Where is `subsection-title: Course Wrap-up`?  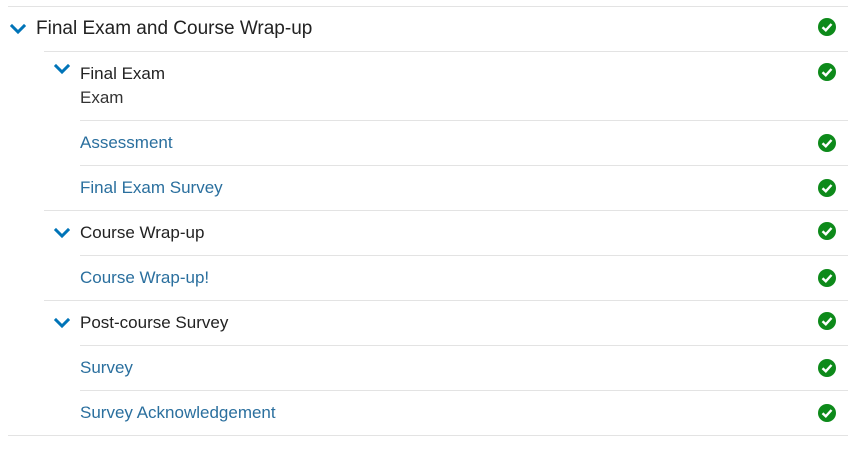 subsection-title: Course Wrap-up is located at coordinates (142, 233).